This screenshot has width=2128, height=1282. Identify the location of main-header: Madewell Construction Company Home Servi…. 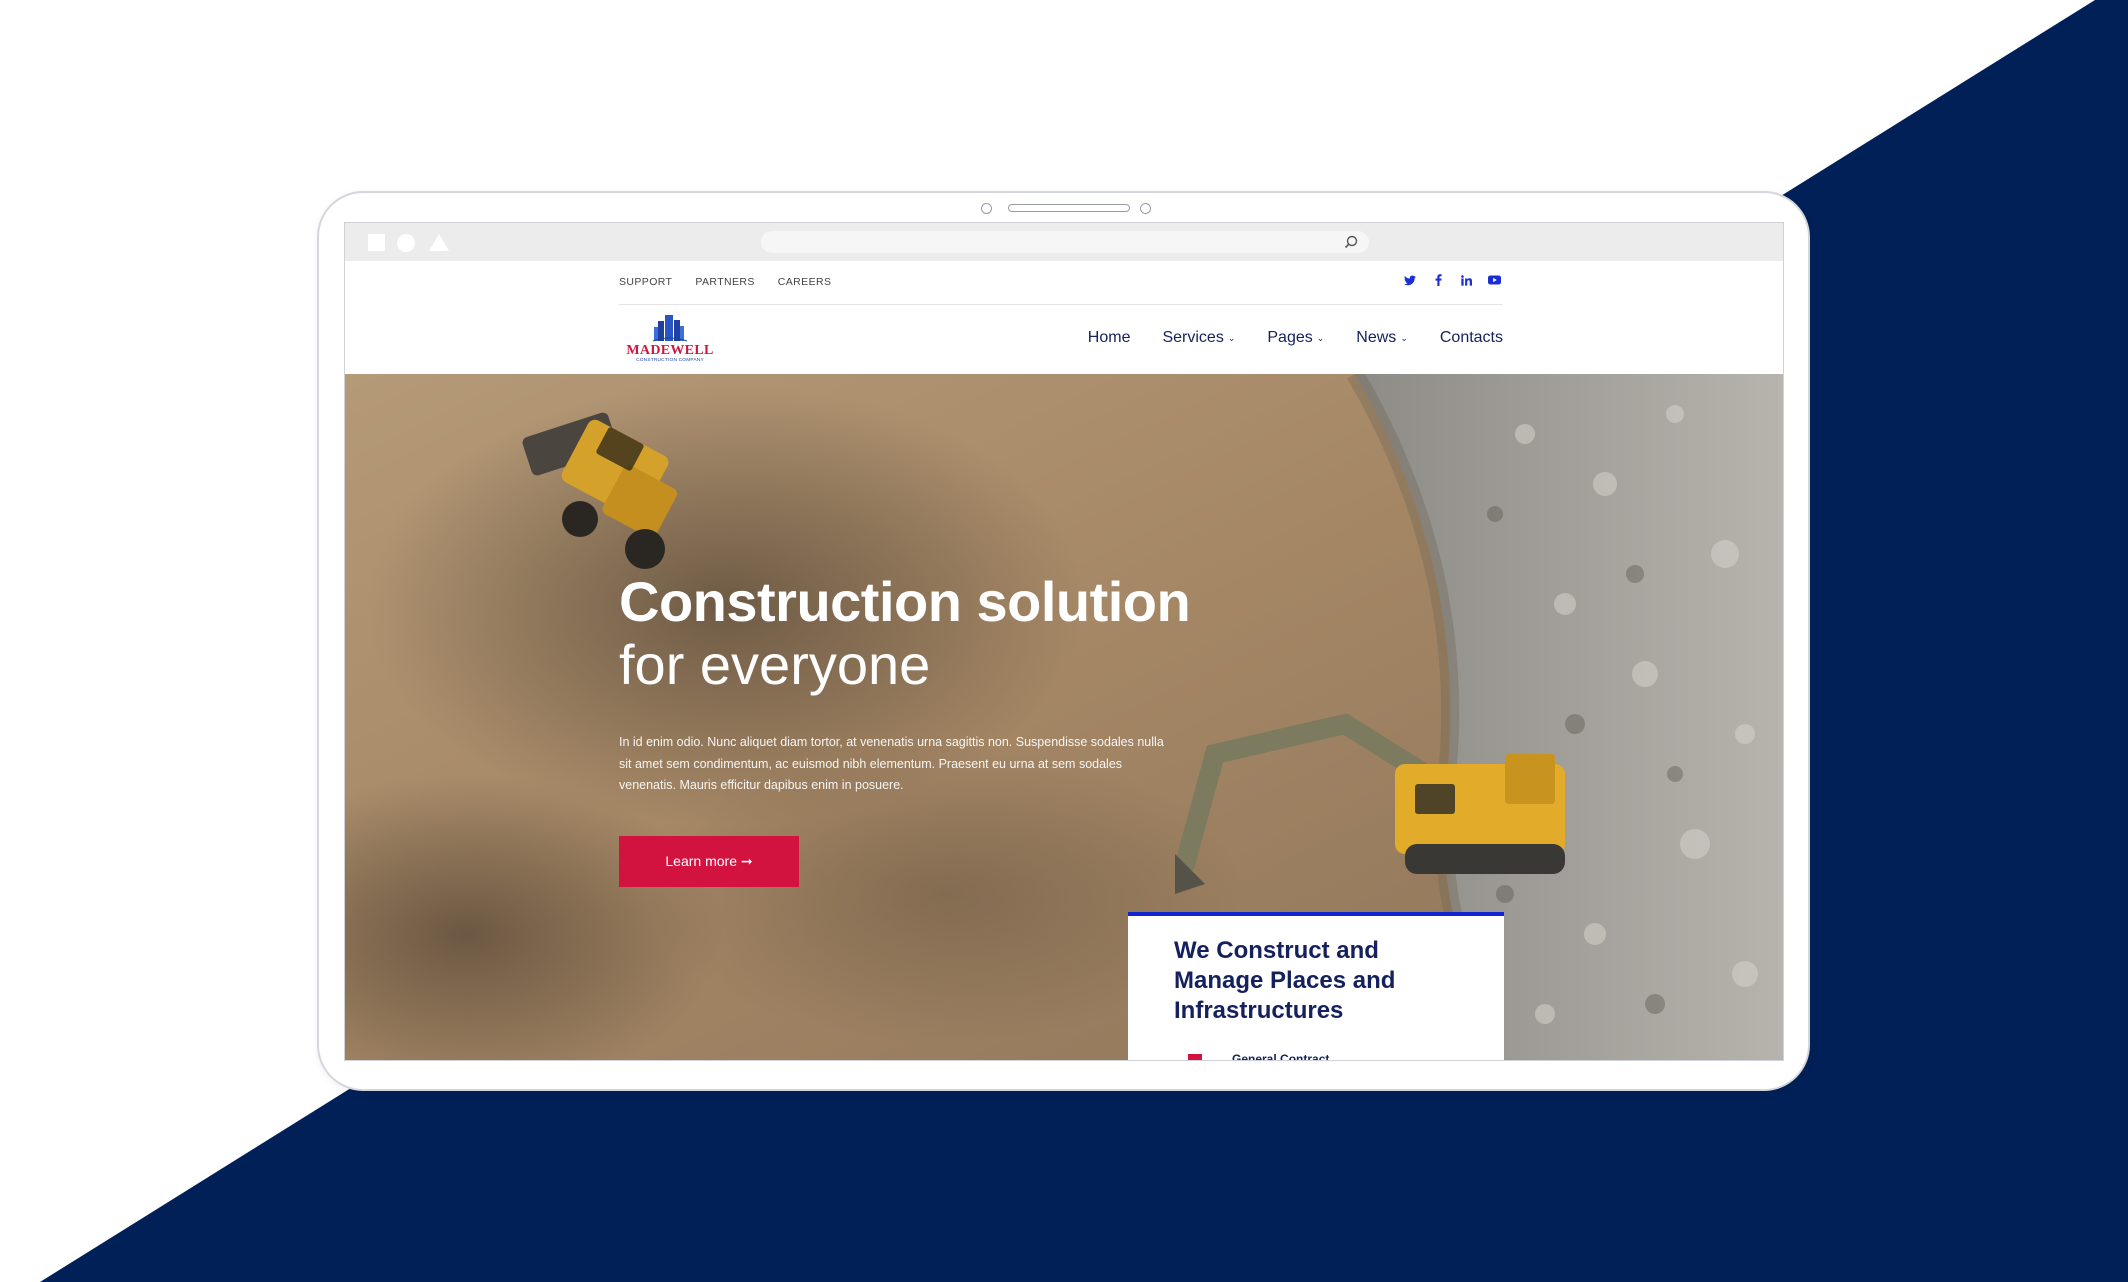
(1064, 339).